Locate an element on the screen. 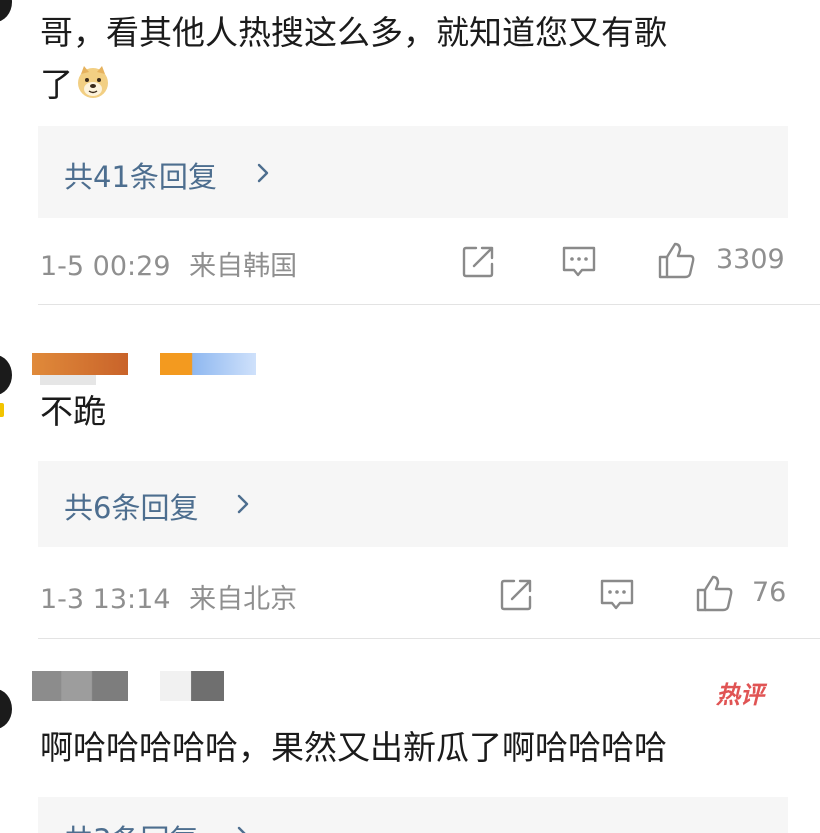 This screenshot has height=833, width=820. reply-count-link: 共6条回复 is located at coordinates (131, 506).